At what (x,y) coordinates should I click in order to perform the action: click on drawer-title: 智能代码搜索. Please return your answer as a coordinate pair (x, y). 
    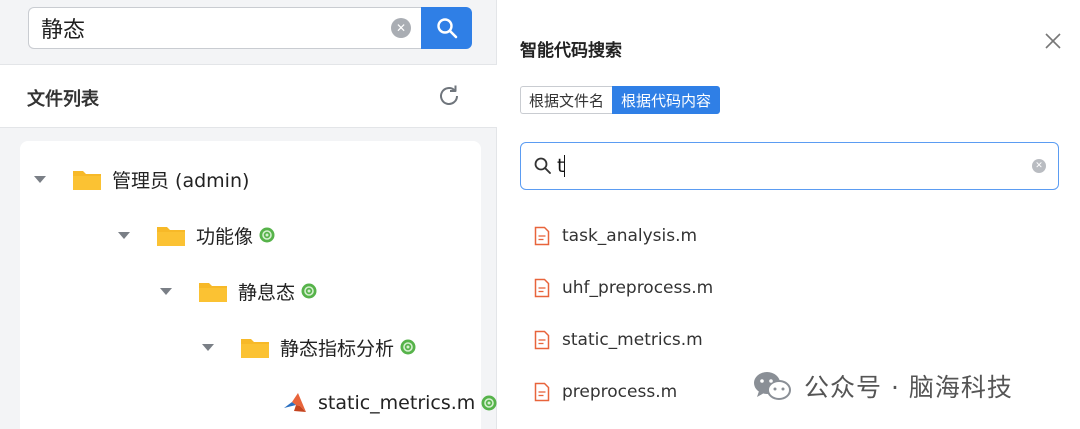
    Looking at the image, I should click on (571, 51).